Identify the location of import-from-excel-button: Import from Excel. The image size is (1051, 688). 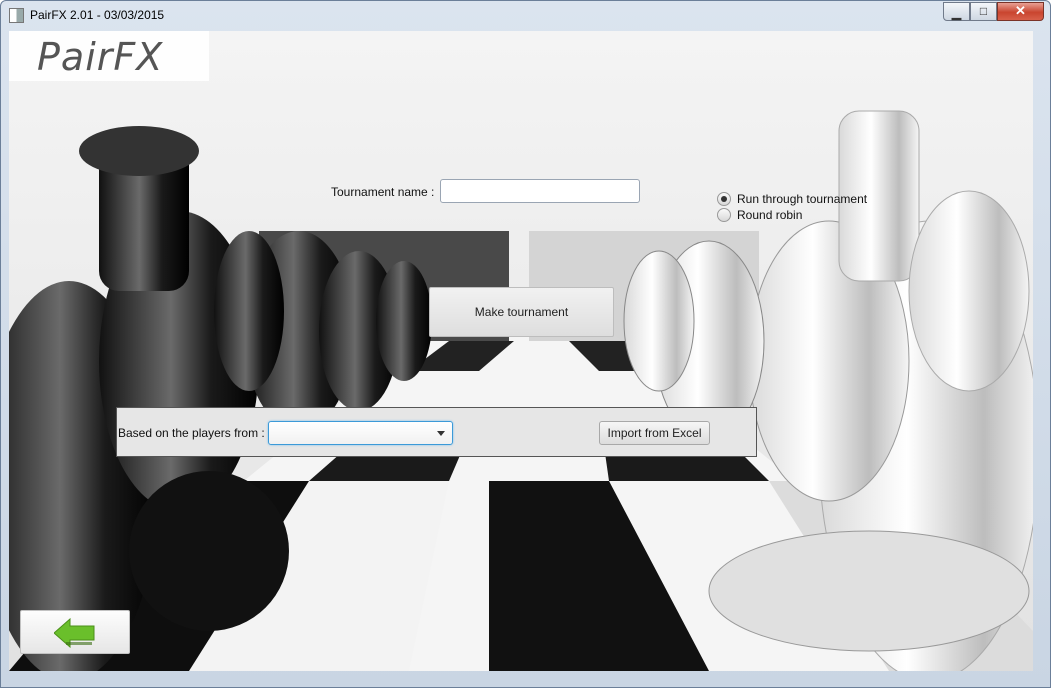
(654, 433).